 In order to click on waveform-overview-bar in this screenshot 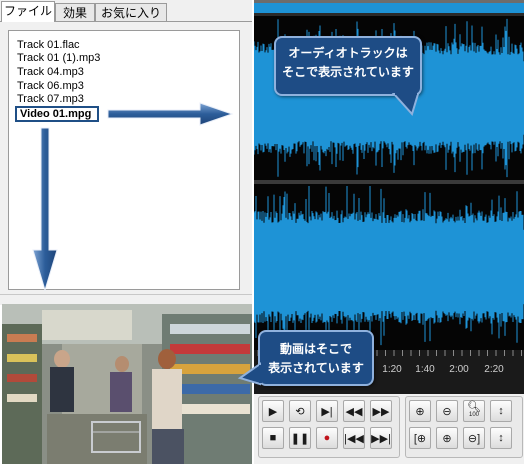, I will do `click(389, 8)`.